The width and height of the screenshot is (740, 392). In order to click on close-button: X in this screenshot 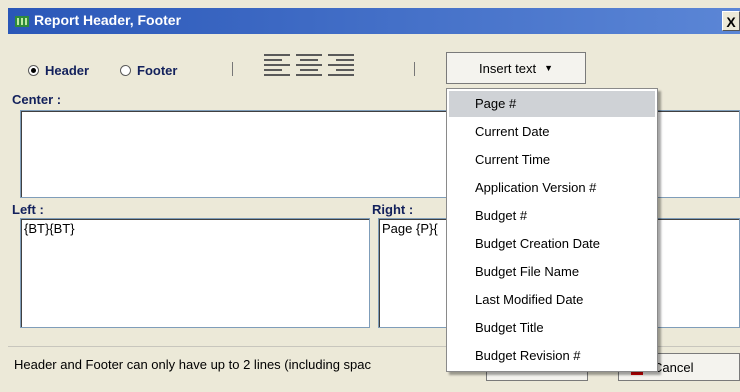, I will do `click(731, 21)`.